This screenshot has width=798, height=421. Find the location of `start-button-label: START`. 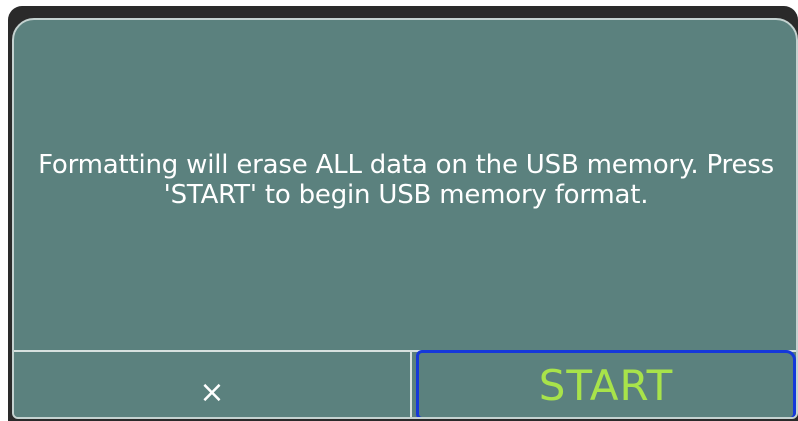

start-button-label: START is located at coordinates (606, 385).